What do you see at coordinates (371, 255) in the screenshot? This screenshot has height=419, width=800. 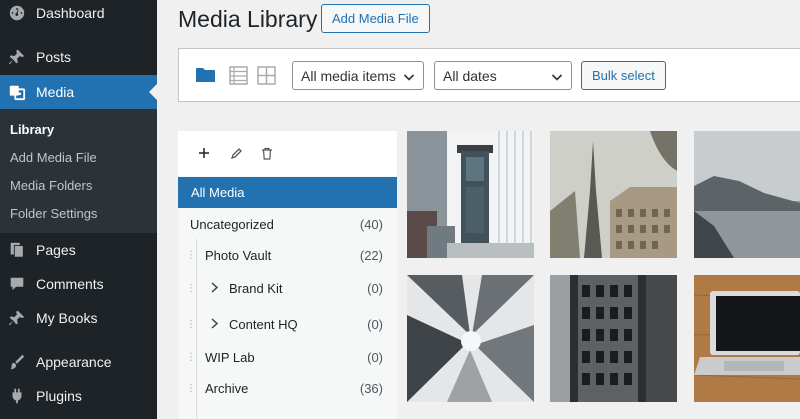 I see `folder-count: (22)` at bounding box center [371, 255].